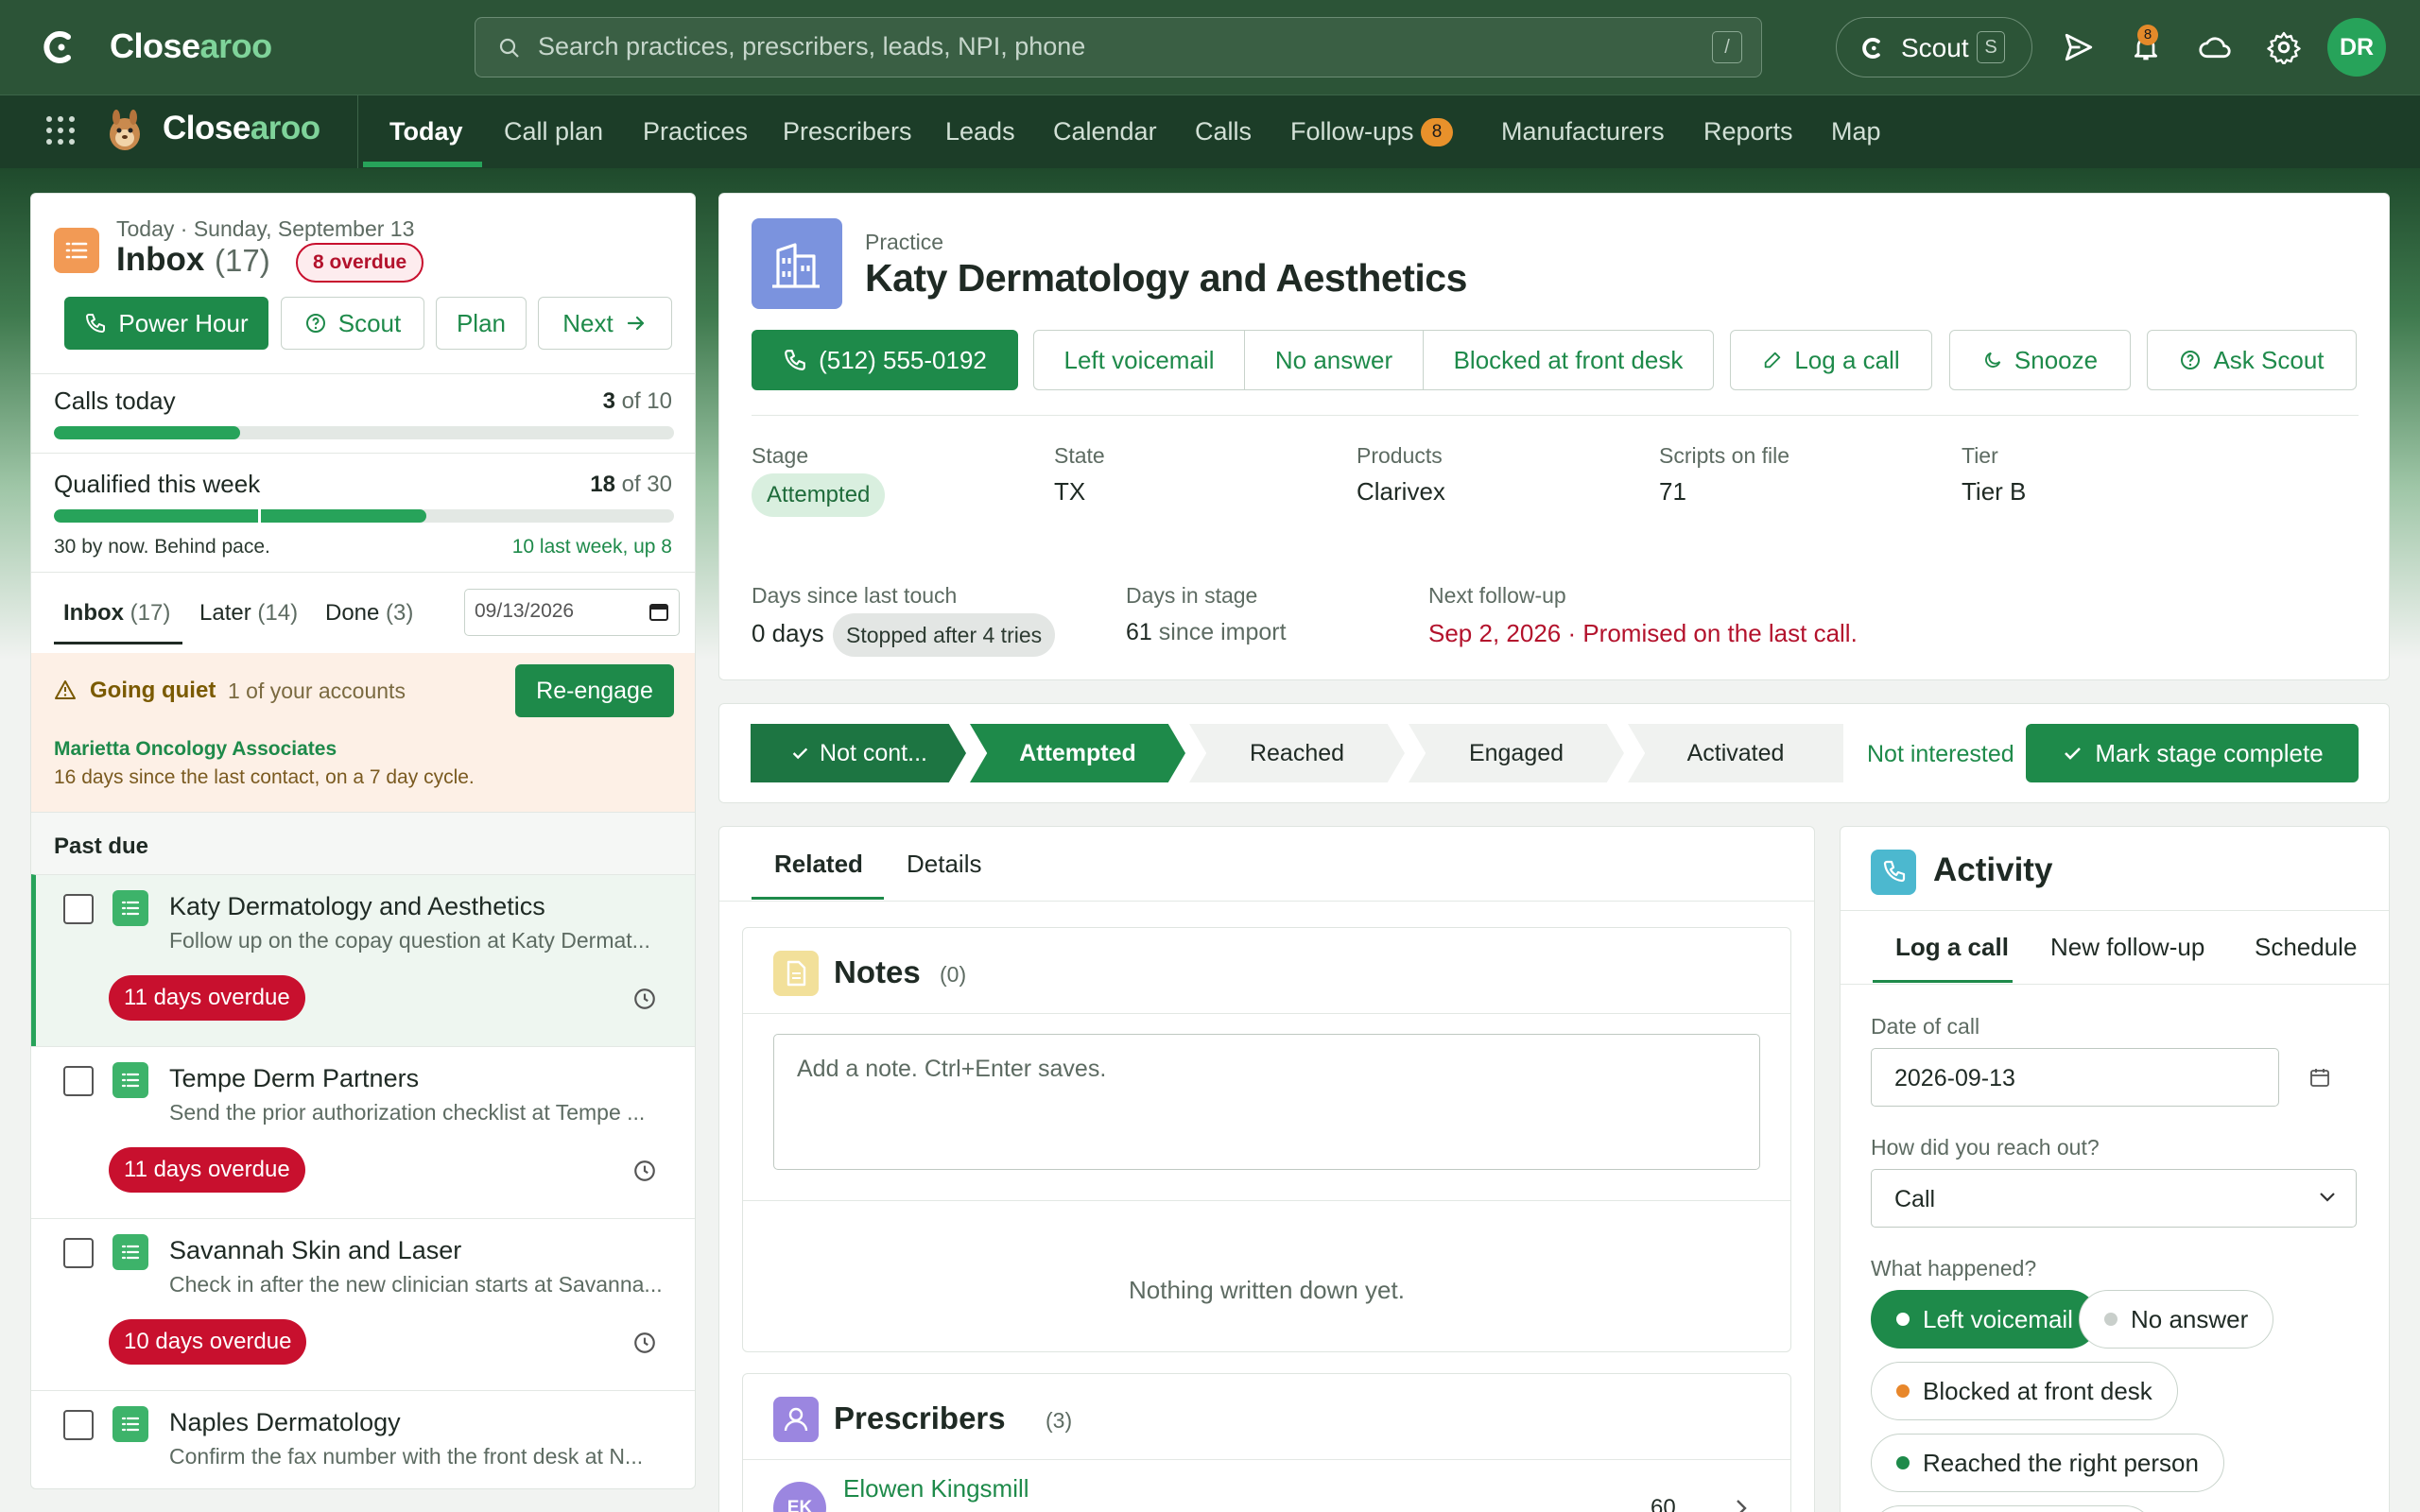  I want to click on scripts-value: 71, so click(1672, 491).